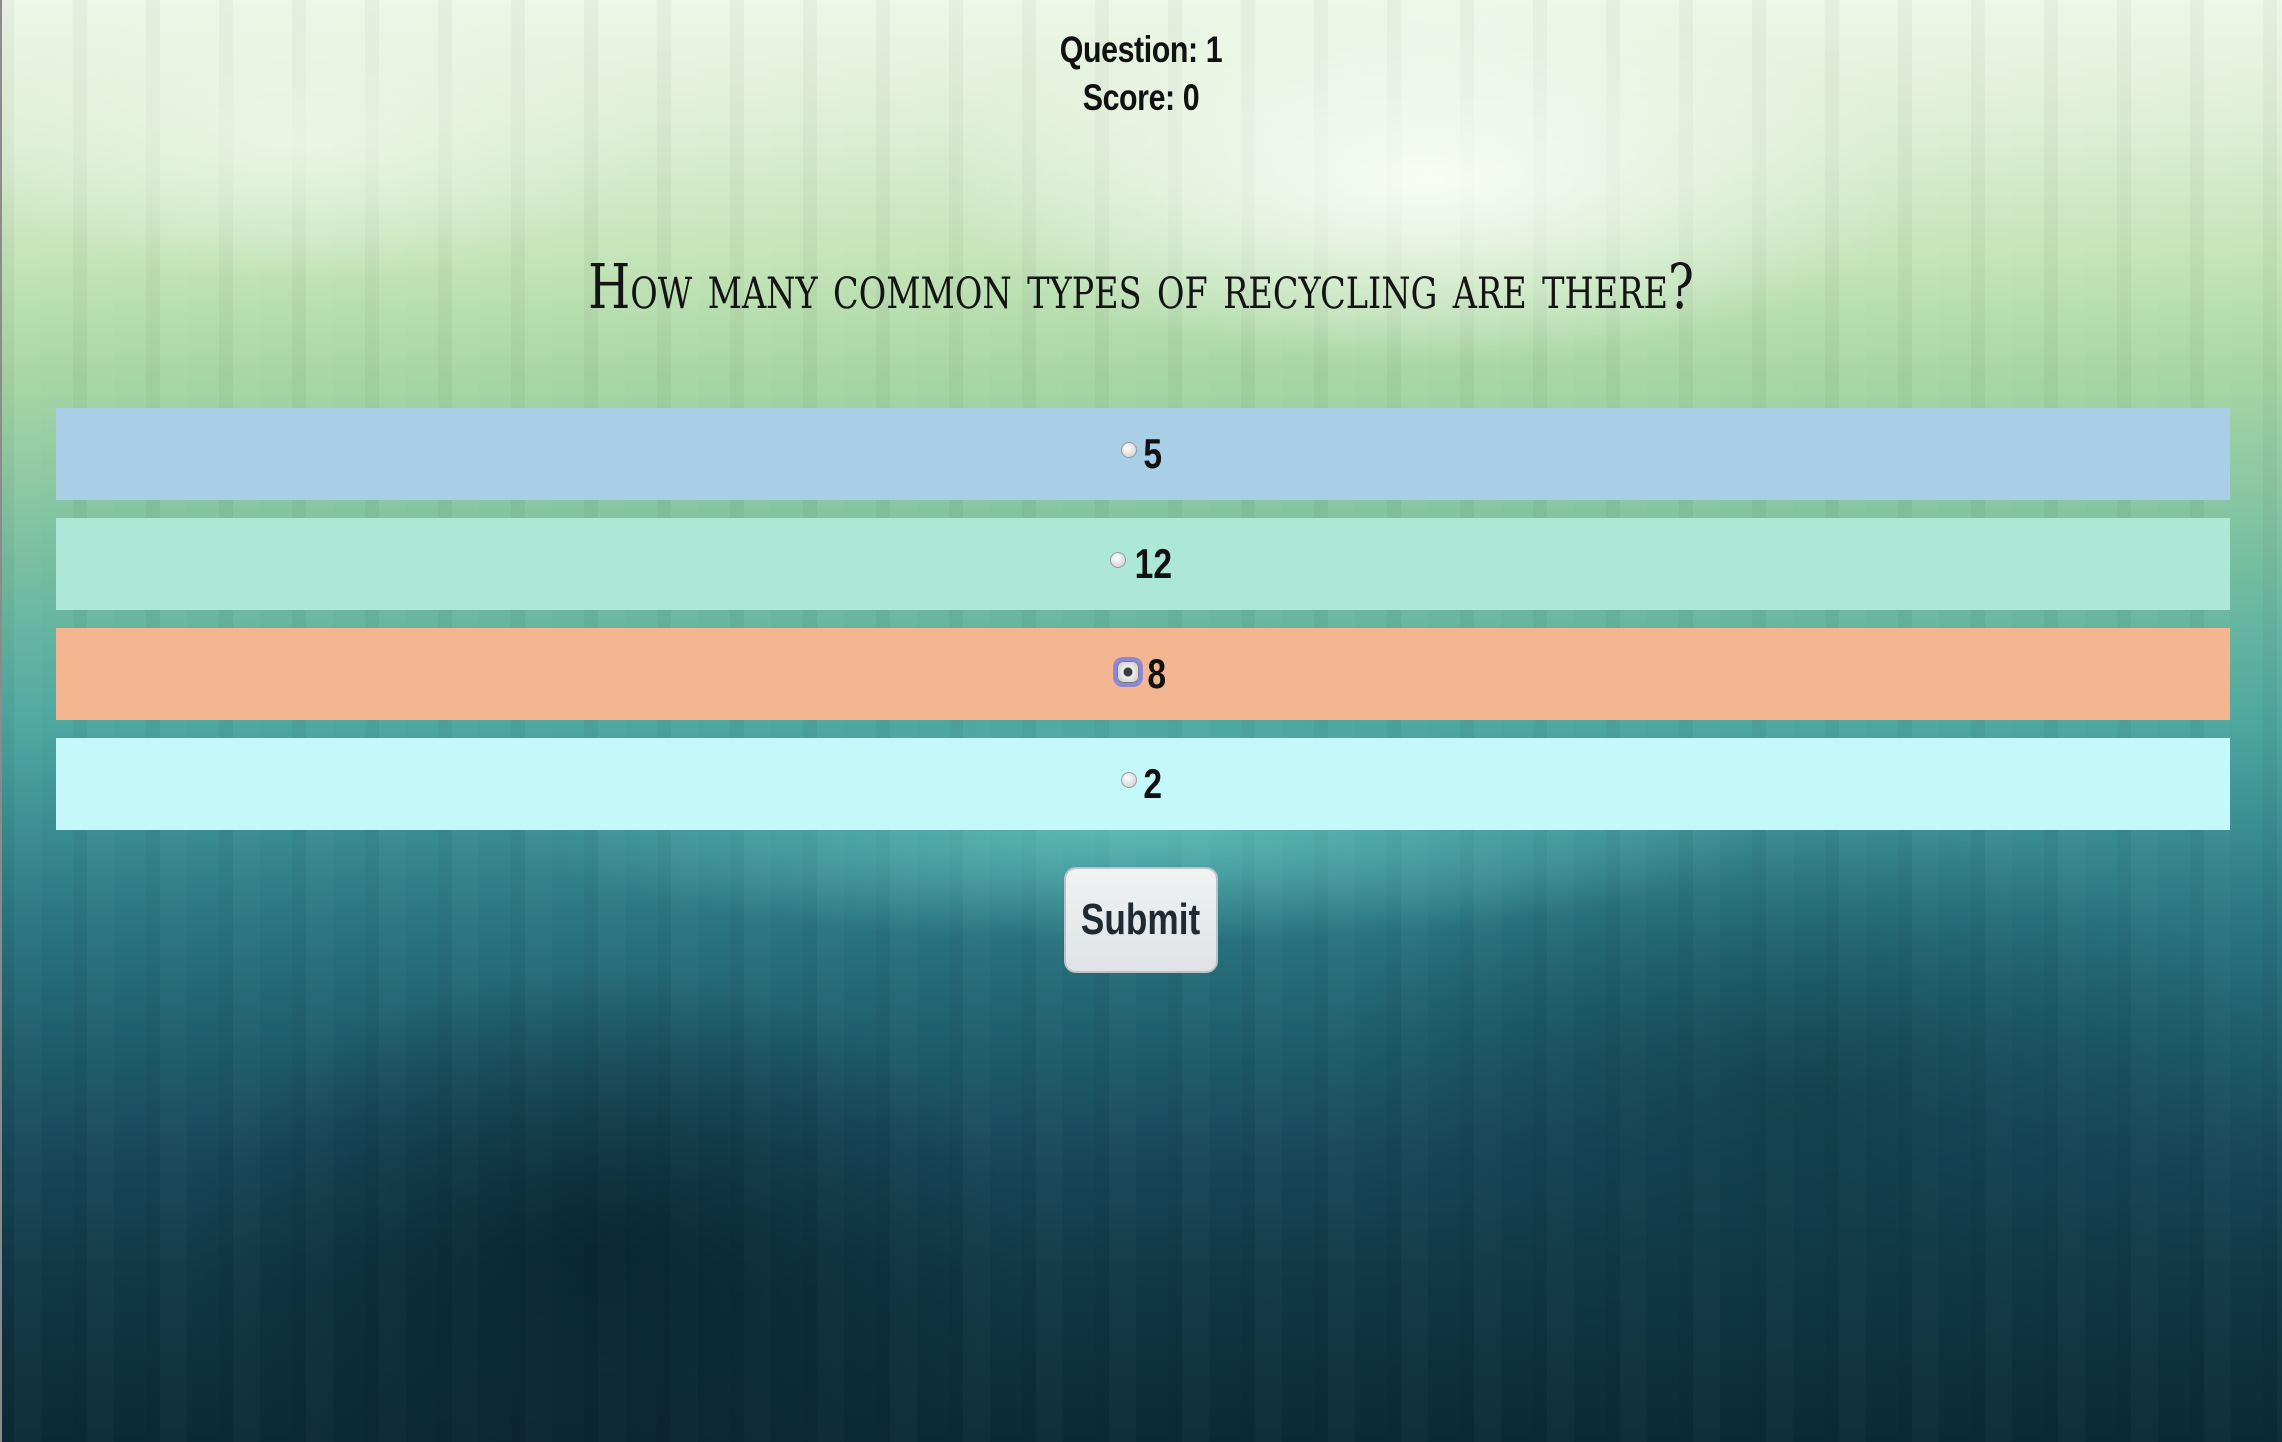  I want to click on window-edge, so click(1, 721).